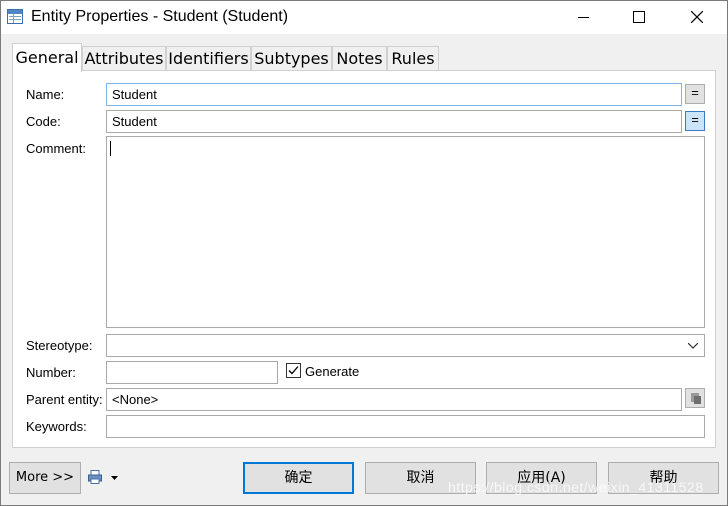 The width and height of the screenshot is (728, 506). What do you see at coordinates (695, 398) in the screenshot?
I see `parent-entity-properties-button` at bounding box center [695, 398].